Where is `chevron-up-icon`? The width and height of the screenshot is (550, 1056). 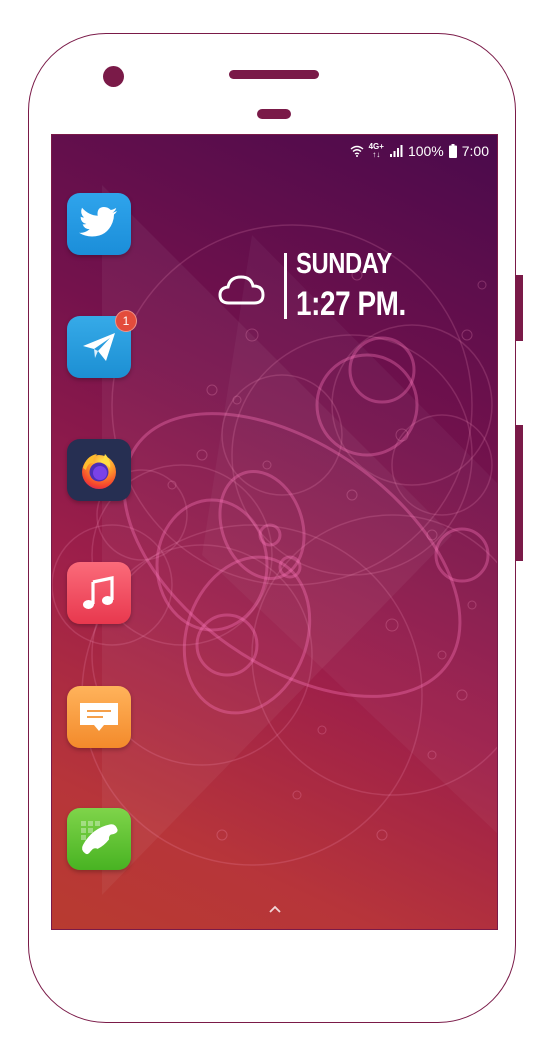
chevron-up-icon is located at coordinates (275, 909).